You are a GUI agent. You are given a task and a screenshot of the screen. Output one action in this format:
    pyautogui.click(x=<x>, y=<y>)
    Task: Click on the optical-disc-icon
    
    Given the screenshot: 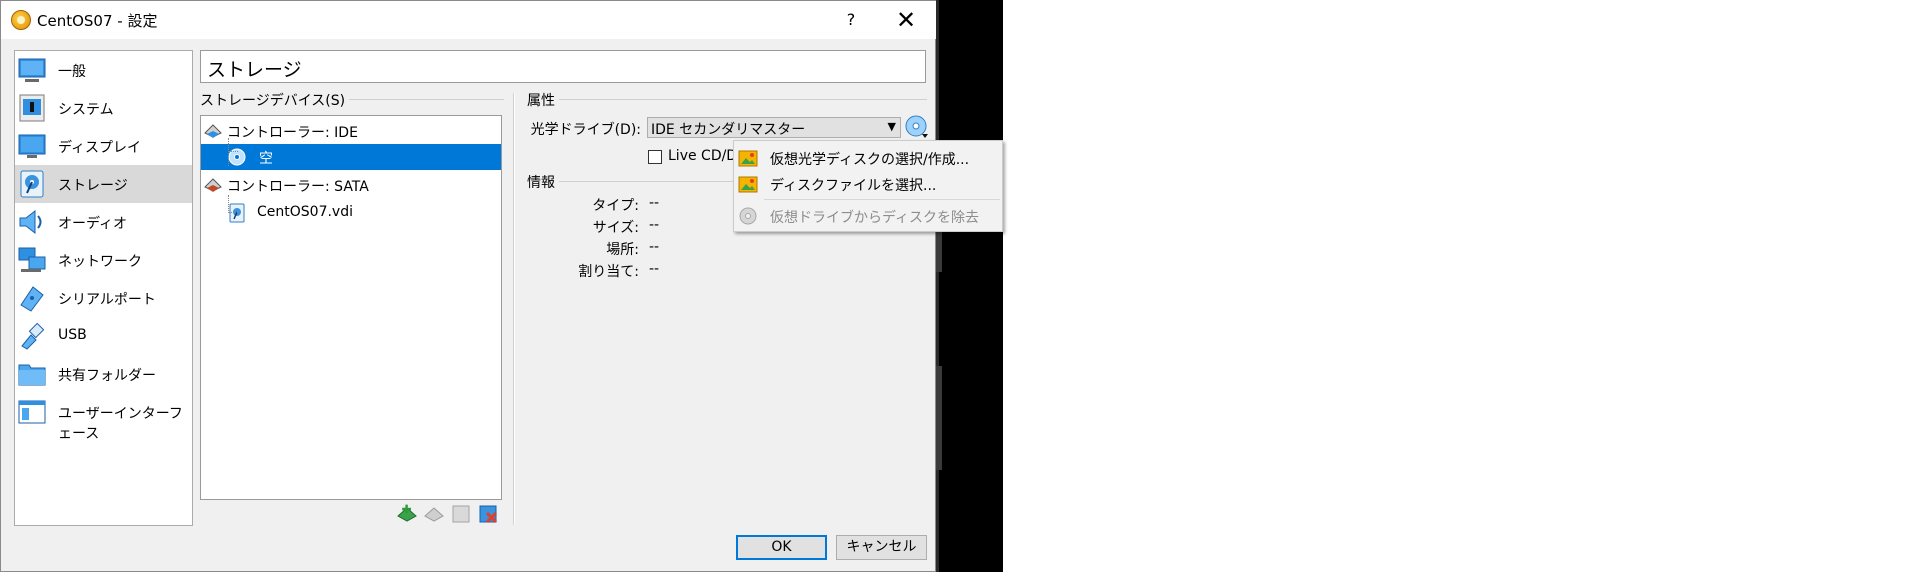 What is the action you would take?
    pyautogui.click(x=237, y=157)
    